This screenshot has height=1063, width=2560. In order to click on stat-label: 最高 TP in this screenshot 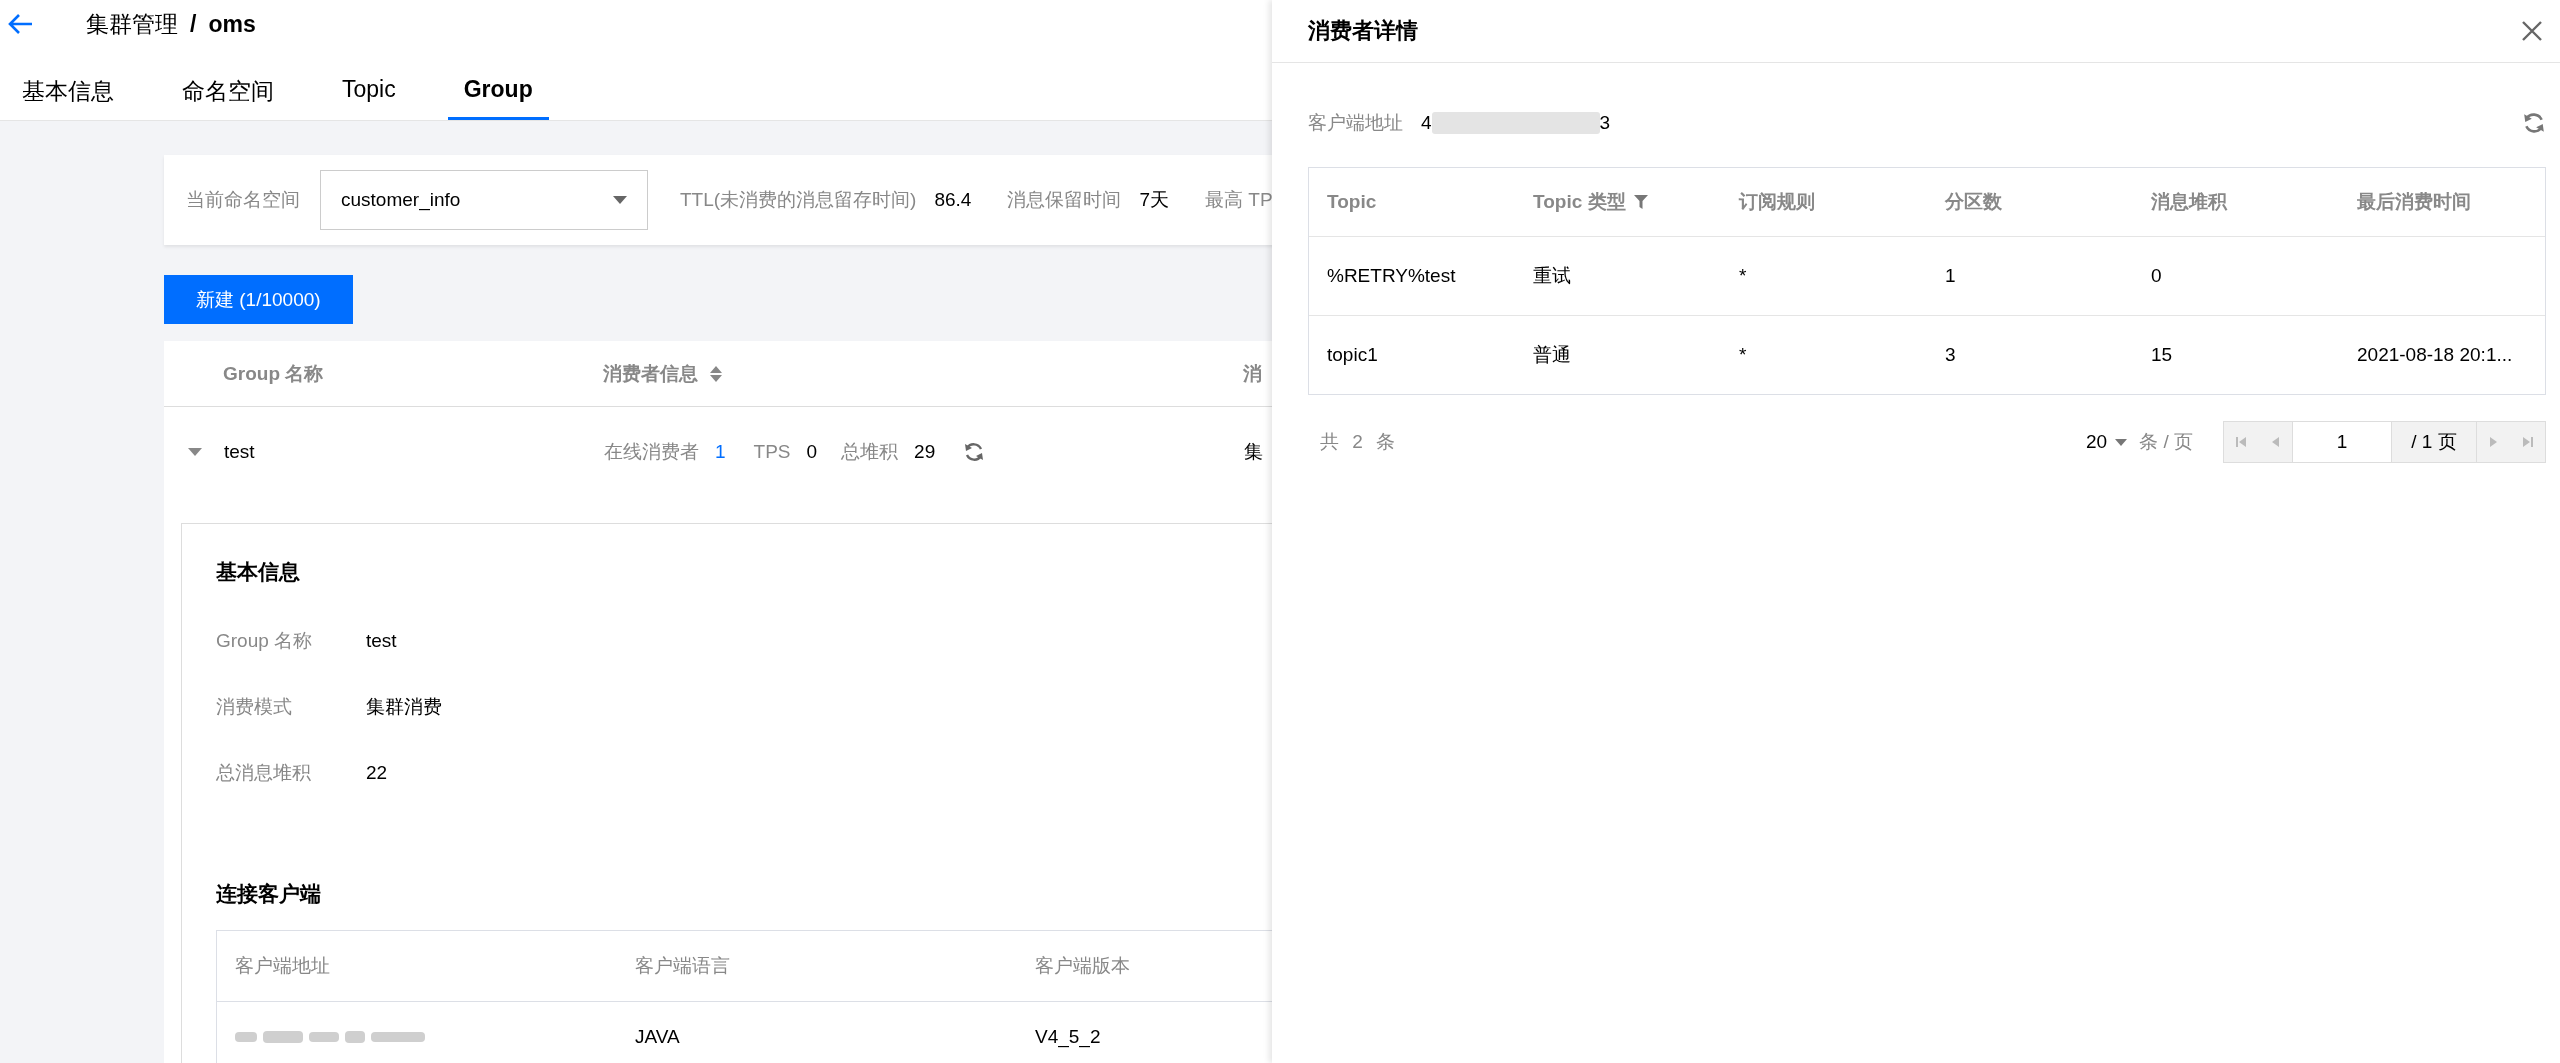, I will do `click(1238, 200)`.